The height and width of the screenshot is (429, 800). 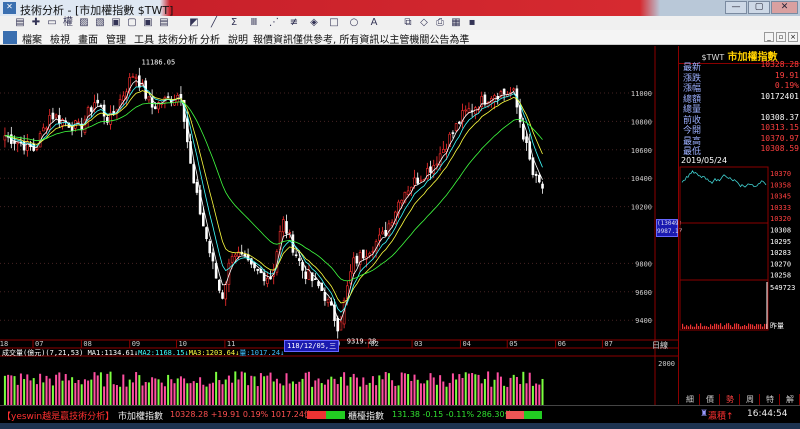 What do you see at coordinates (641, 208) in the screenshot?
I see `y-tick-label: 10200` at bounding box center [641, 208].